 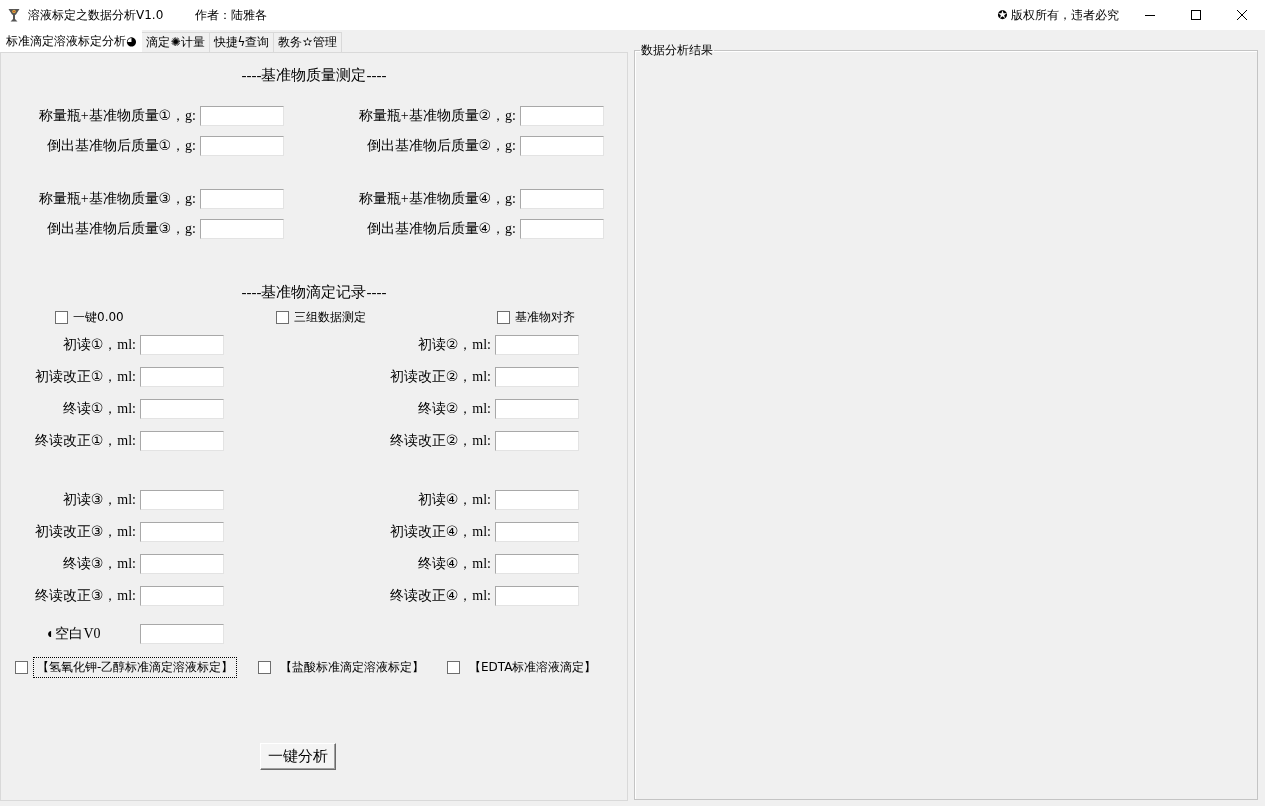 What do you see at coordinates (437, 116) in the screenshot?
I see `field-label: 称量瓶+基准物质量②，g:` at bounding box center [437, 116].